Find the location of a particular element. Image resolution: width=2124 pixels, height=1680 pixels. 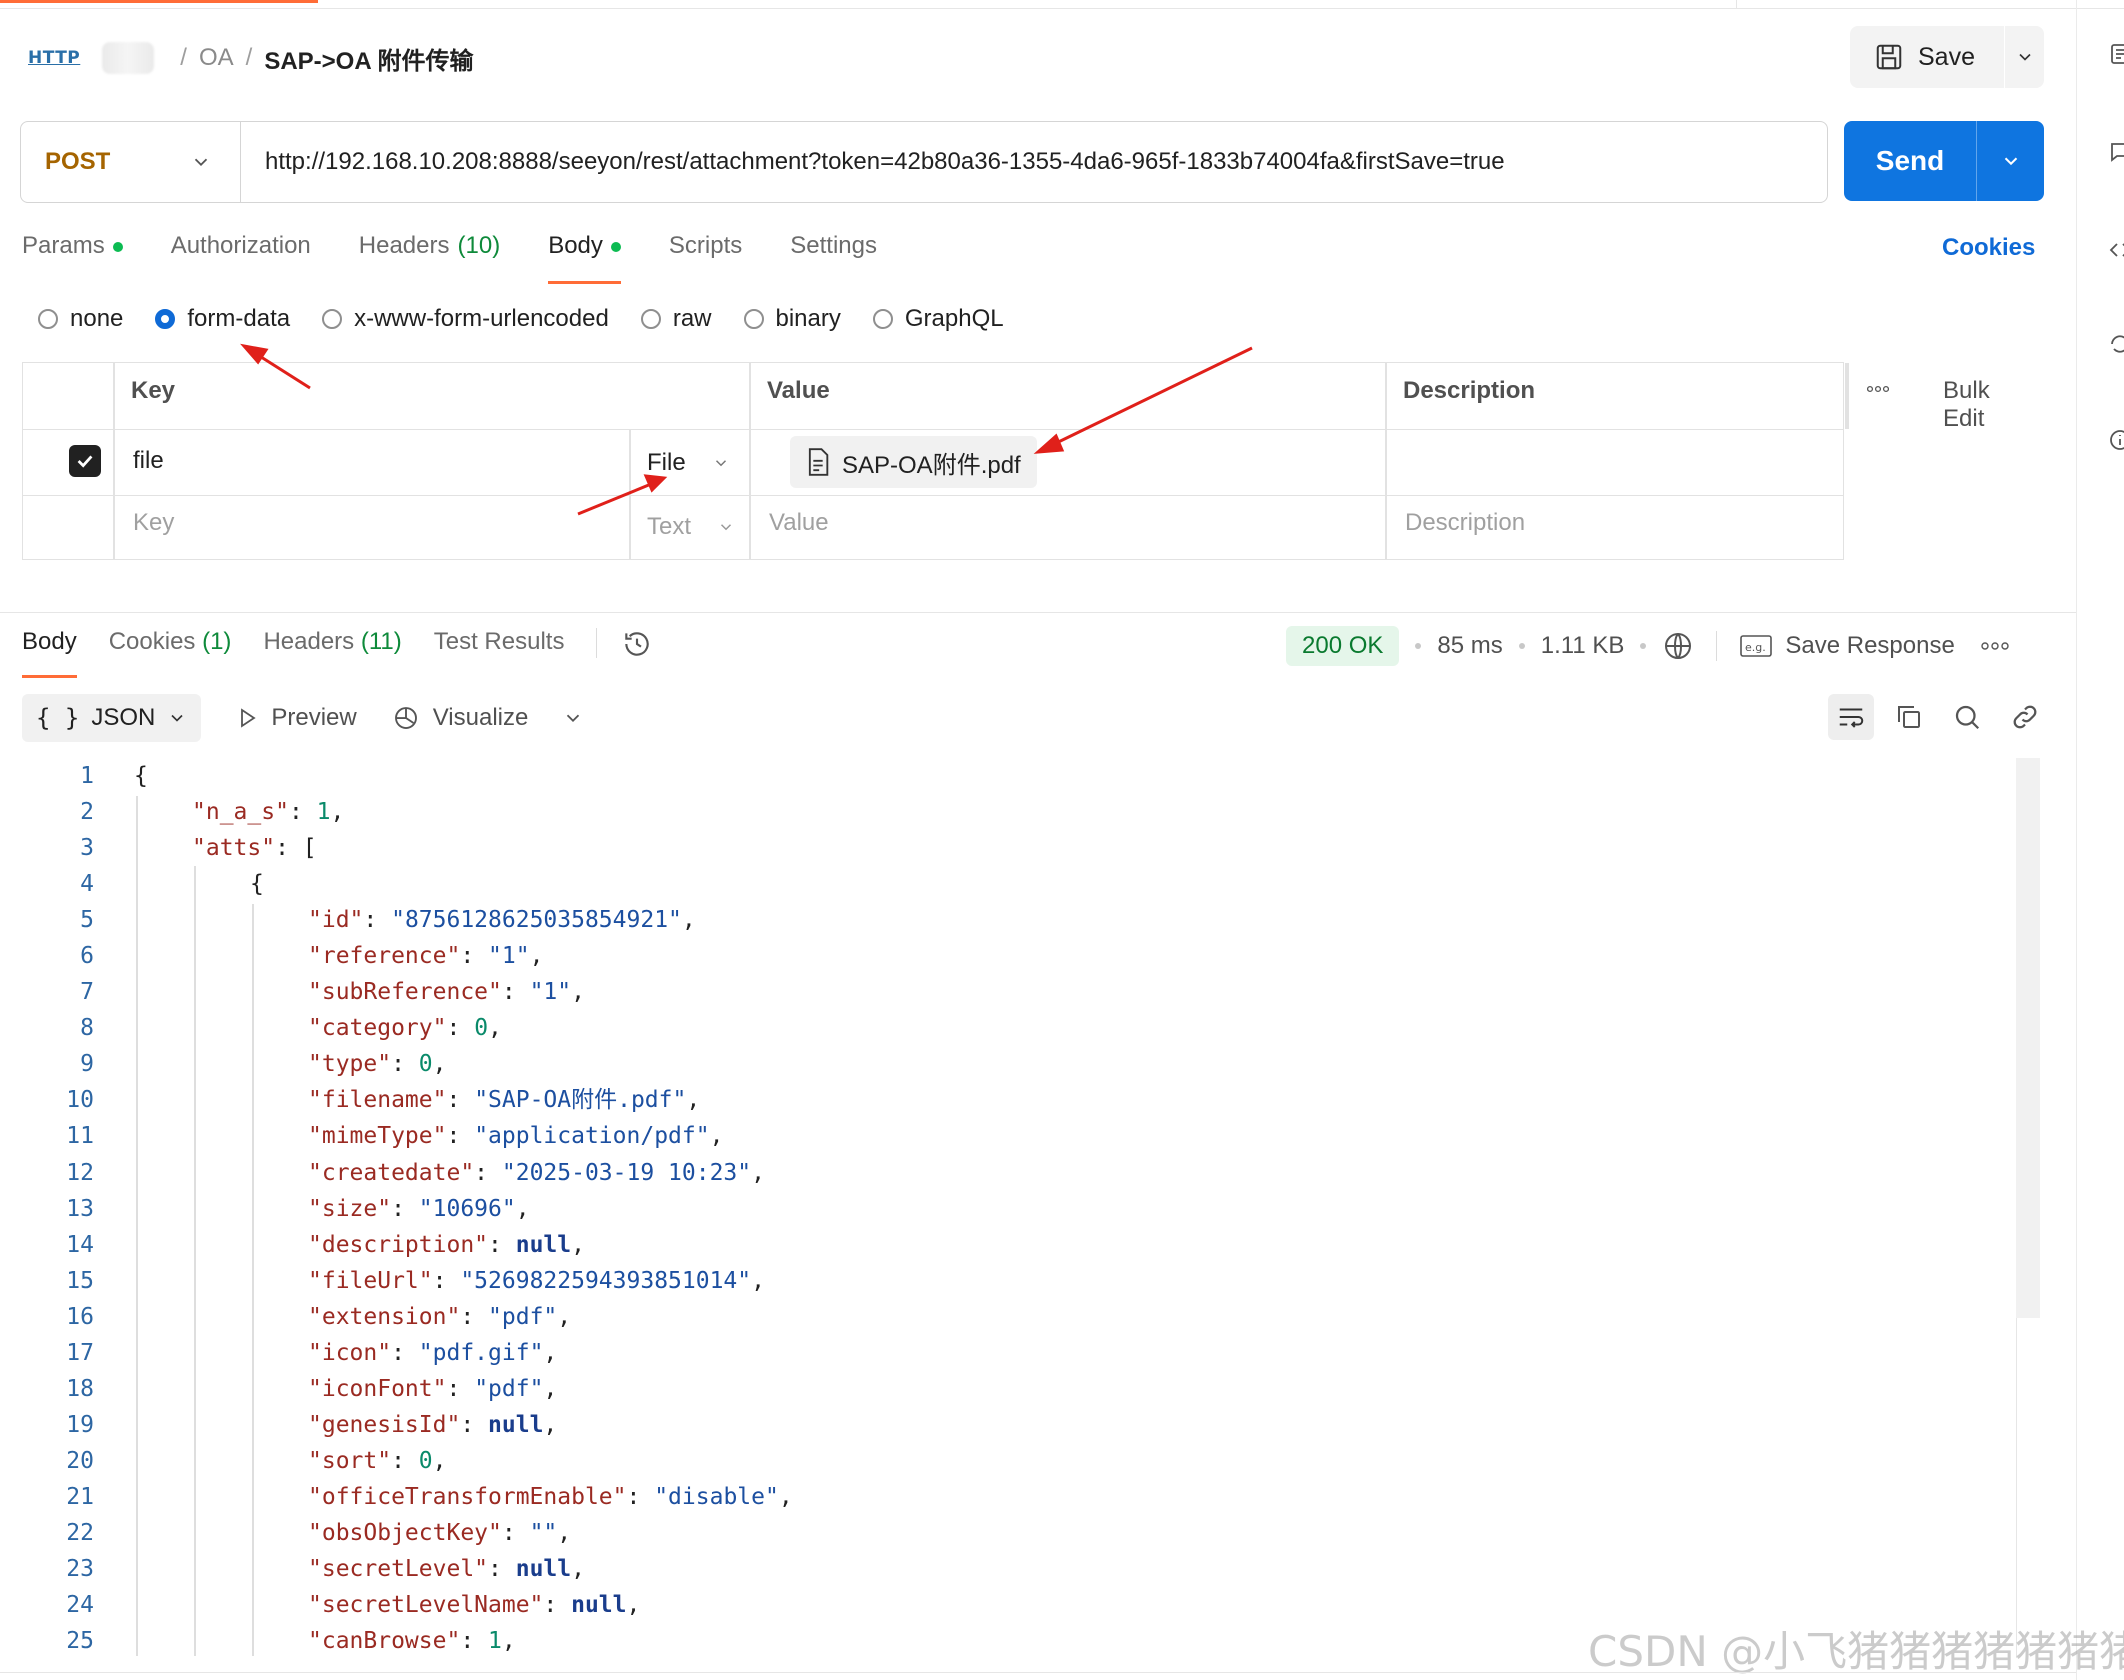

new-value-input: Value is located at coordinates (799, 523).